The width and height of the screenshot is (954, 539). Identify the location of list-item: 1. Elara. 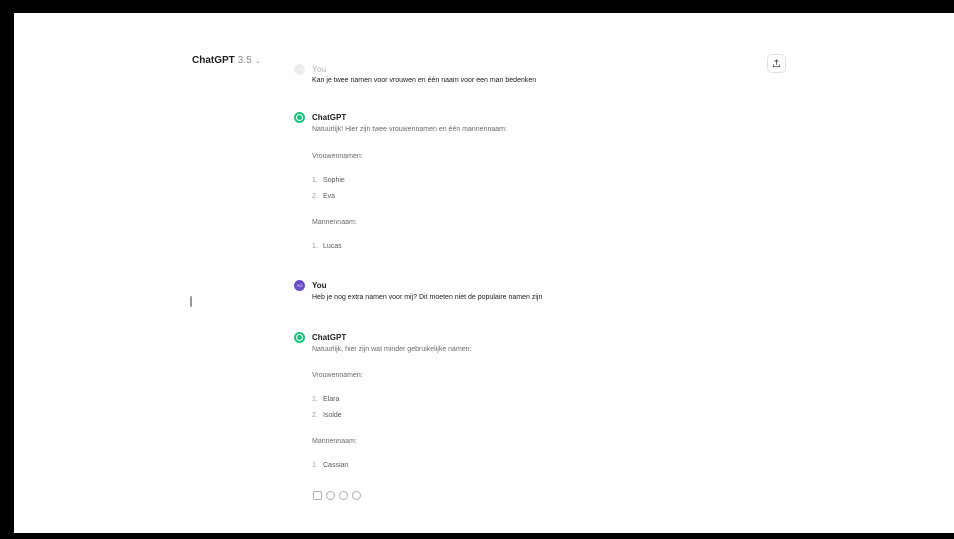
(326, 399).